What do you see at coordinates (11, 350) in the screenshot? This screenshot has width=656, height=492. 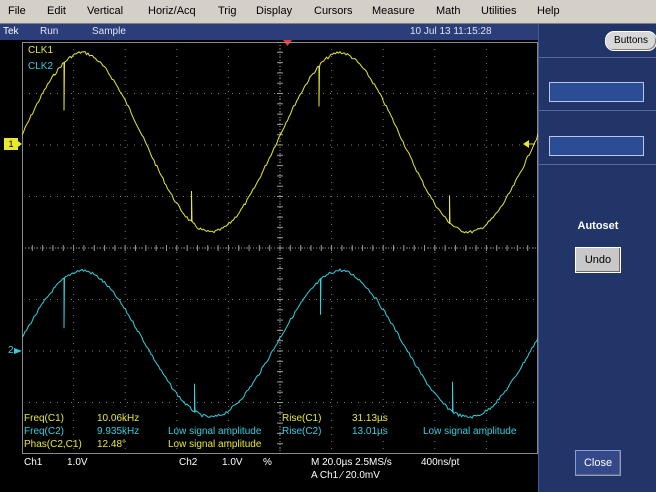 I see `ch2-marker: 2` at bounding box center [11, 350].